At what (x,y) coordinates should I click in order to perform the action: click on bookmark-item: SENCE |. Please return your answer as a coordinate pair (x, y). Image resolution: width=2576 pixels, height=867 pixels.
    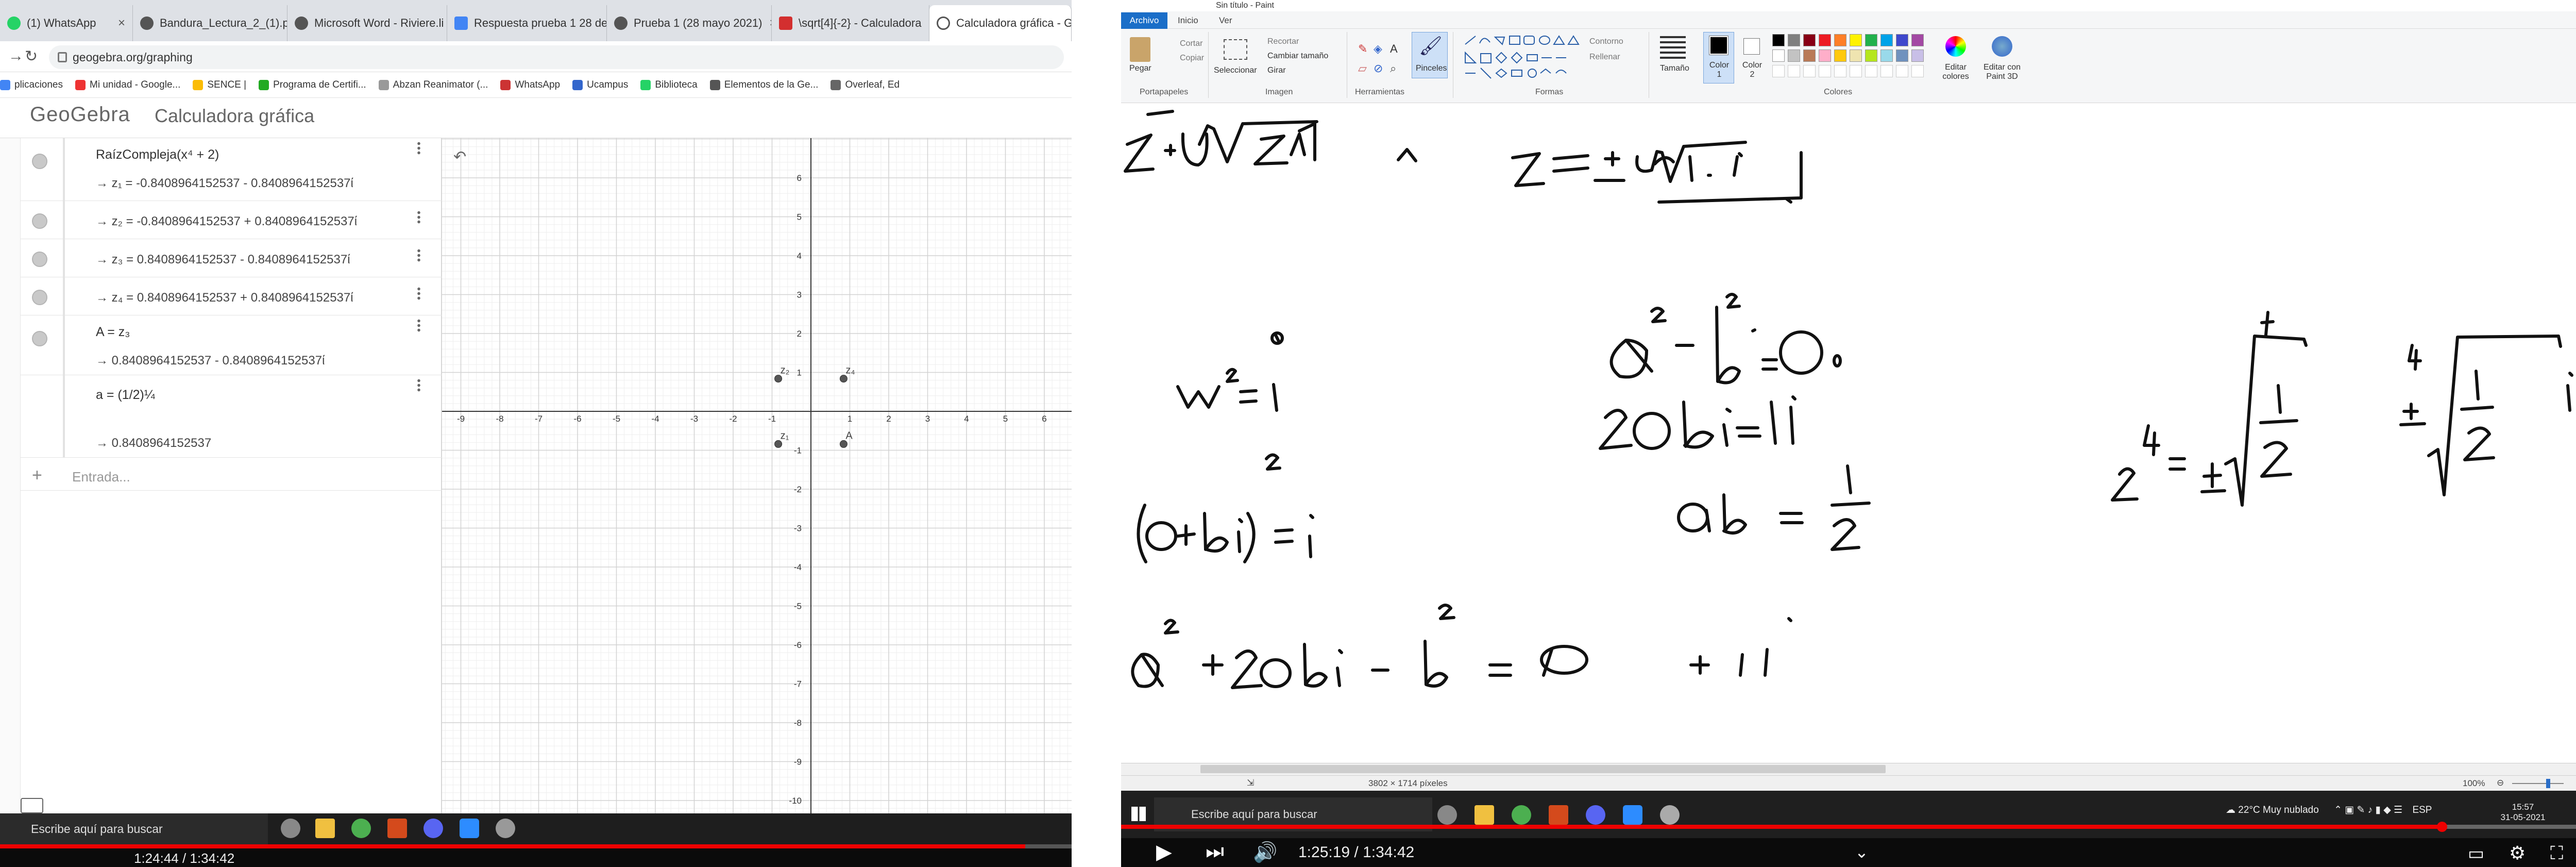
    Looking at the image, I should click on (219, 85).